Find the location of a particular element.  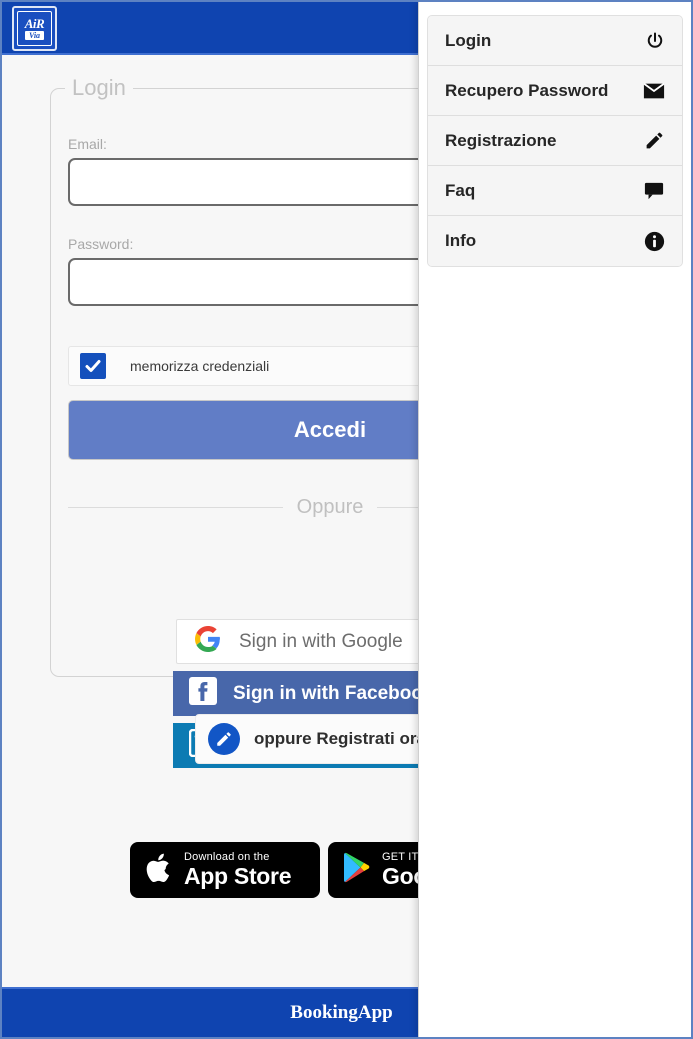

menu-item-login-label: Login is located at coordinates (468, 40).